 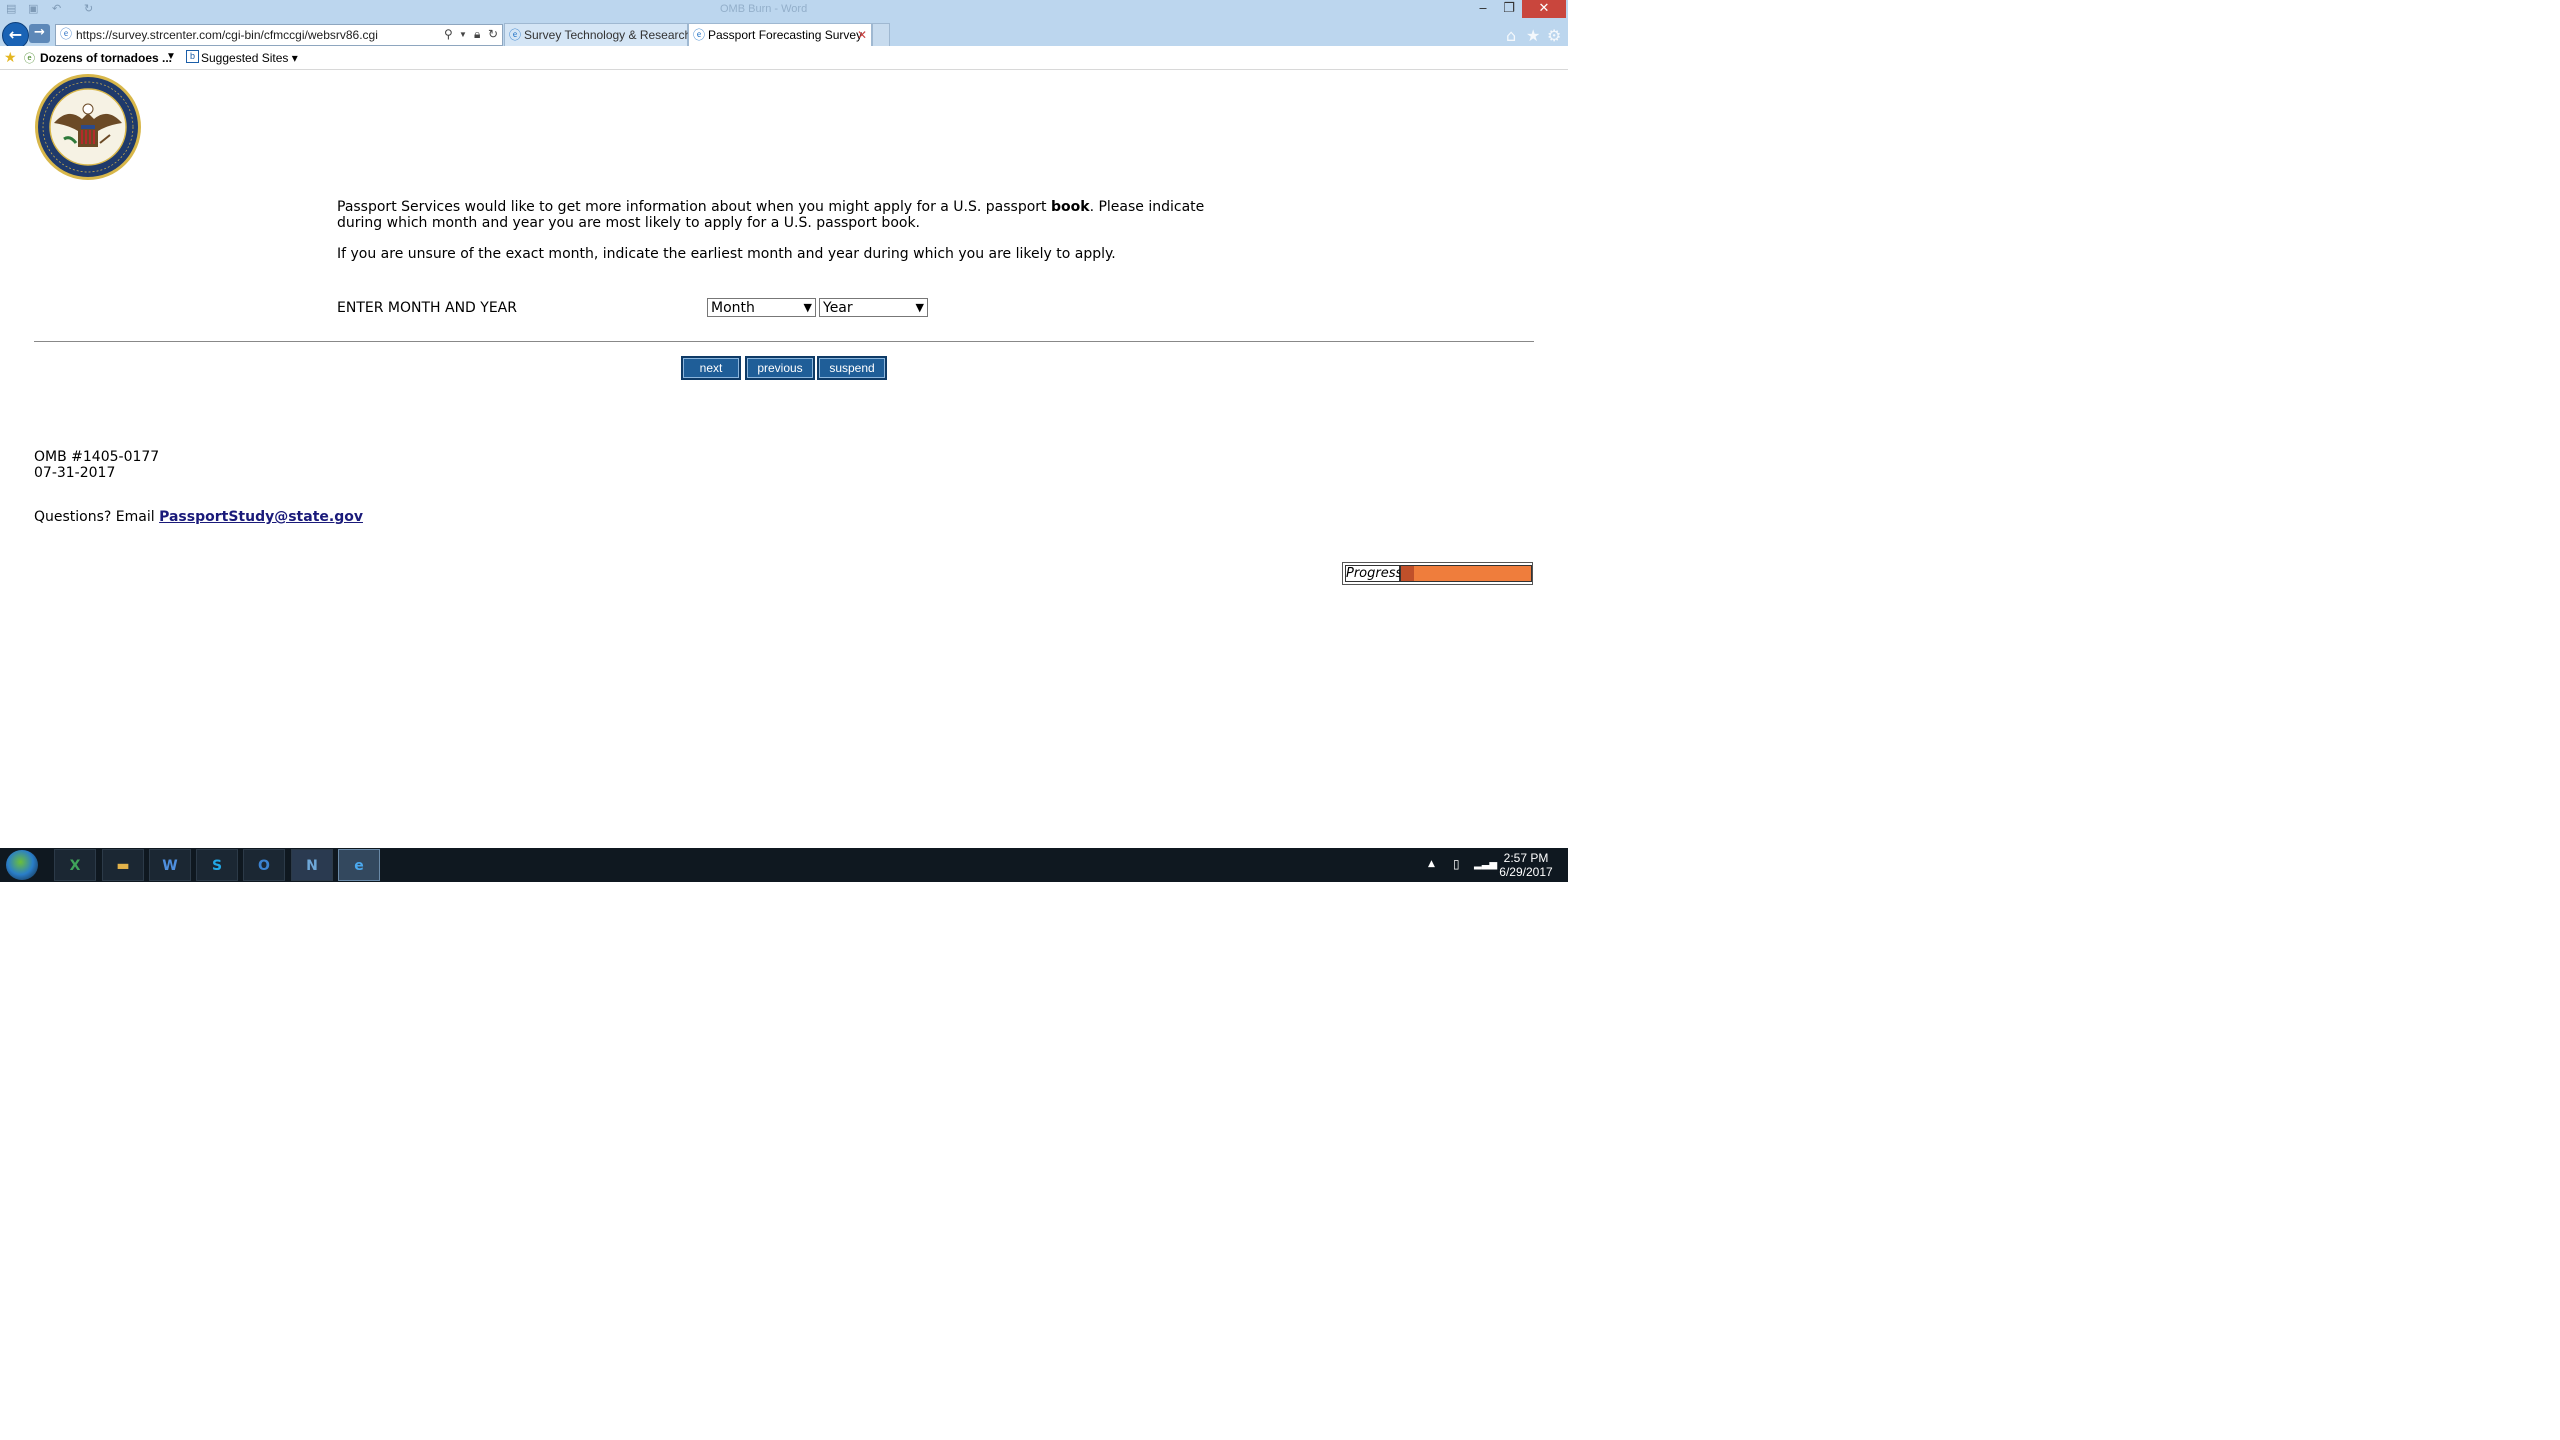 What do you see at coordinates (359, 865) in the screenshot?
I see `internet-explorer-icon: e` at bounding box center [359, 865].